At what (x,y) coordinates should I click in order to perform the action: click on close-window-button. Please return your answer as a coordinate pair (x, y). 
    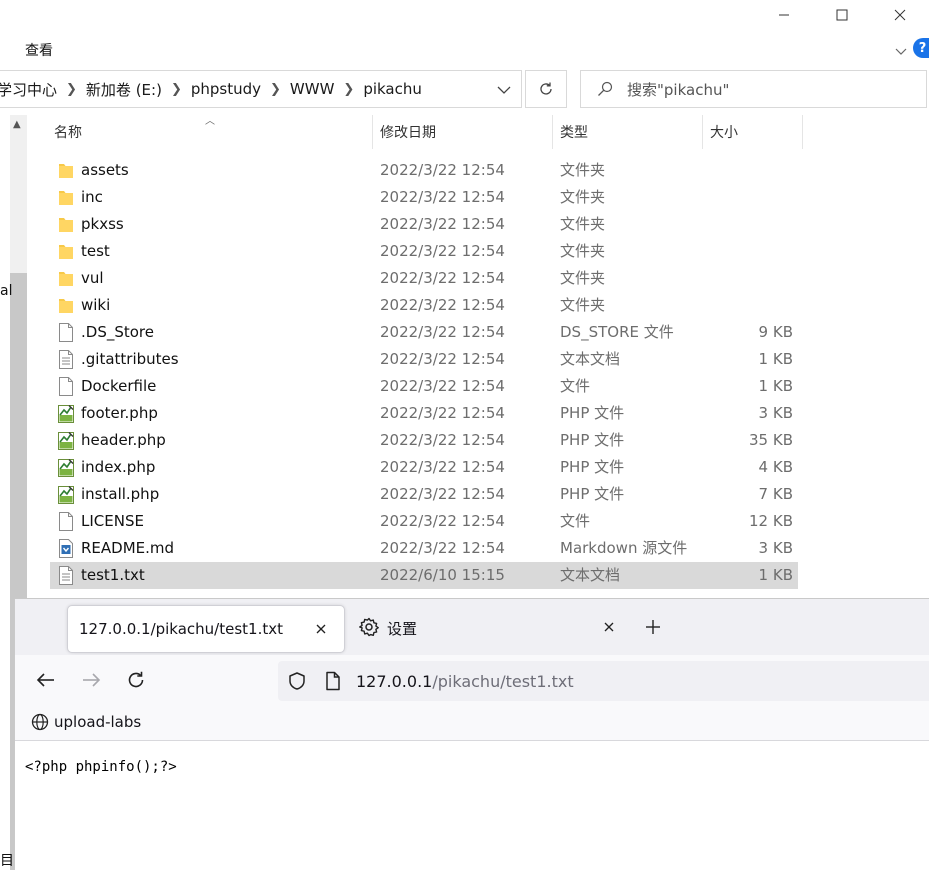
    Looking at the image, I should click on (900, 15).